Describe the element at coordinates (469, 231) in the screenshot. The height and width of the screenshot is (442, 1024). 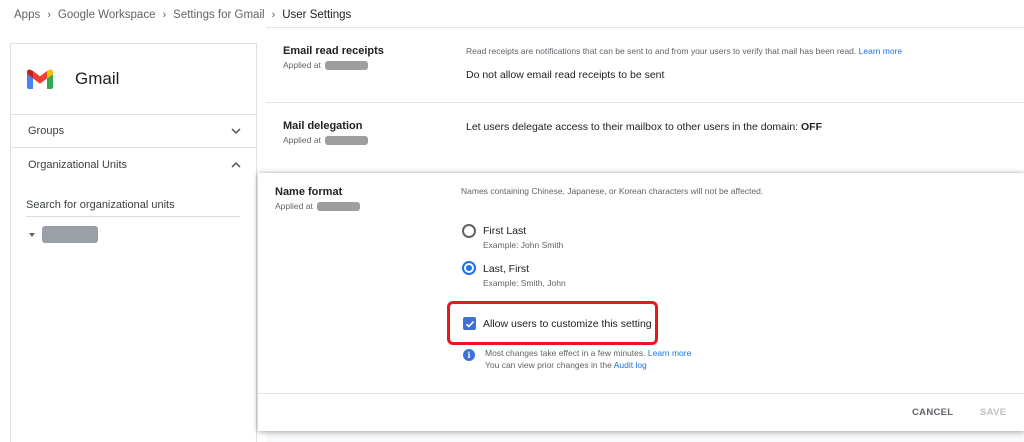
I see `radio-first-last` at that location.